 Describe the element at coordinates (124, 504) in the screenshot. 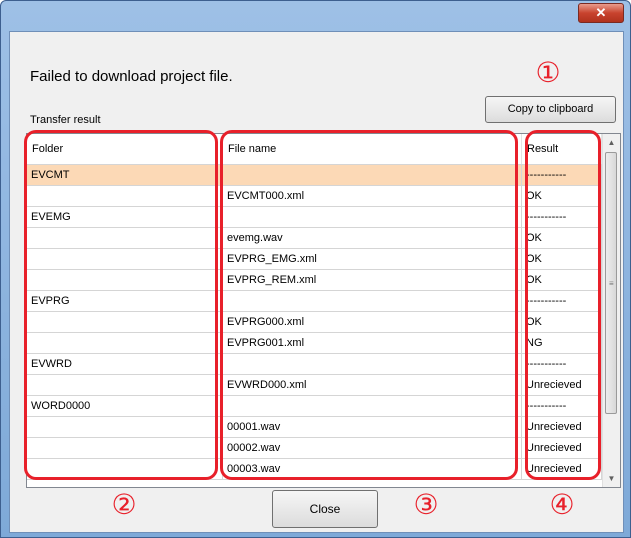

I see `callout-number-2: ②` at that location.